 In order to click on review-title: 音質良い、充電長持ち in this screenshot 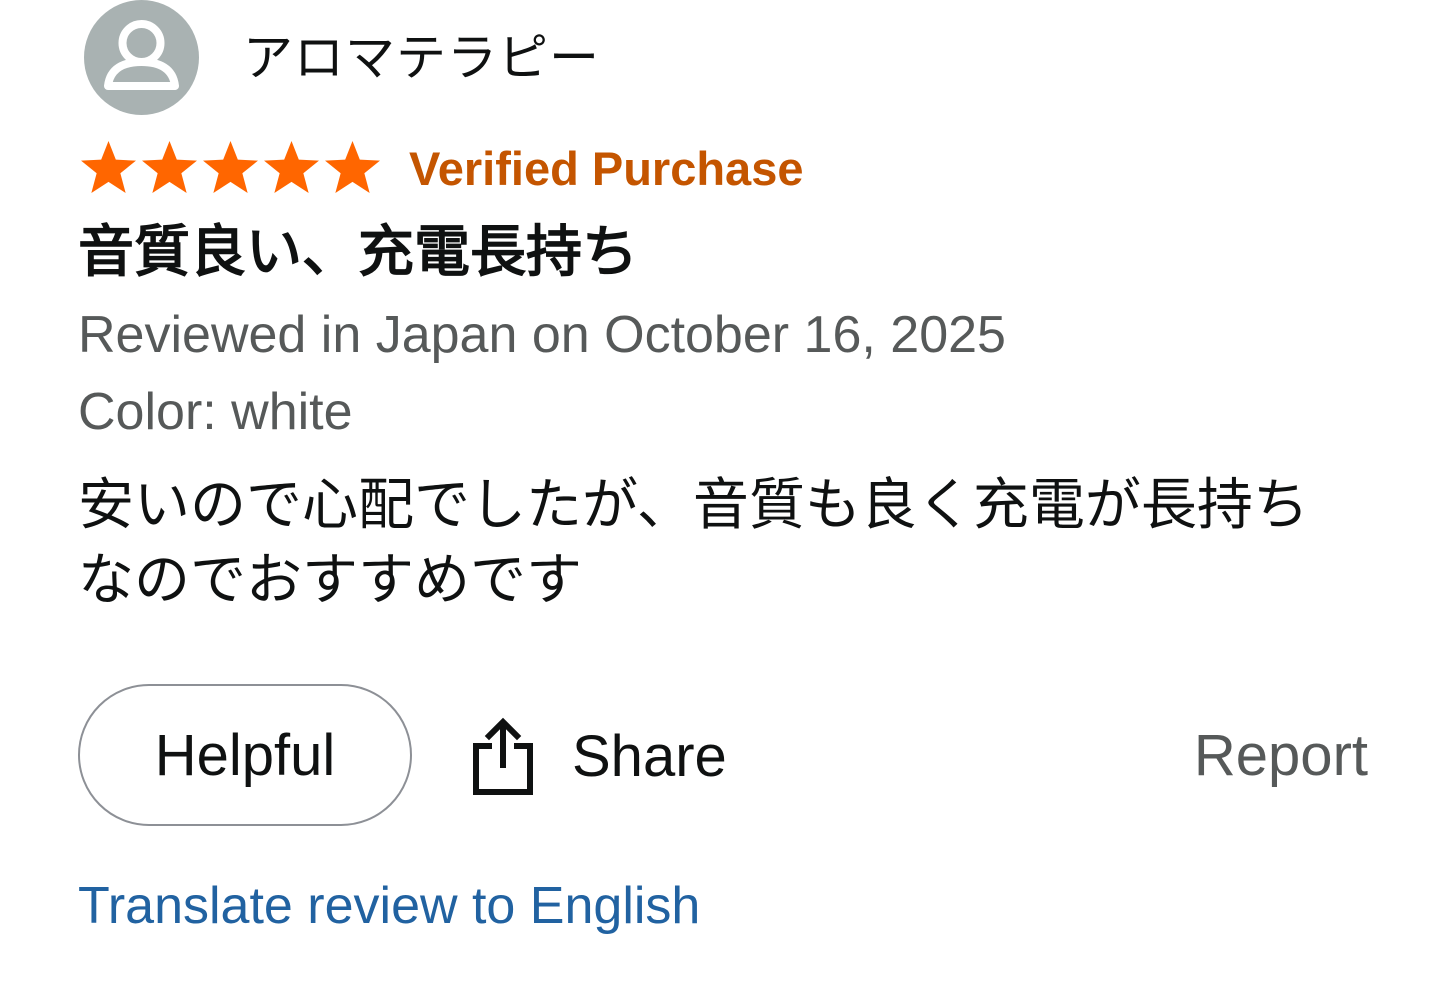, I will do `click(358, 252)`.